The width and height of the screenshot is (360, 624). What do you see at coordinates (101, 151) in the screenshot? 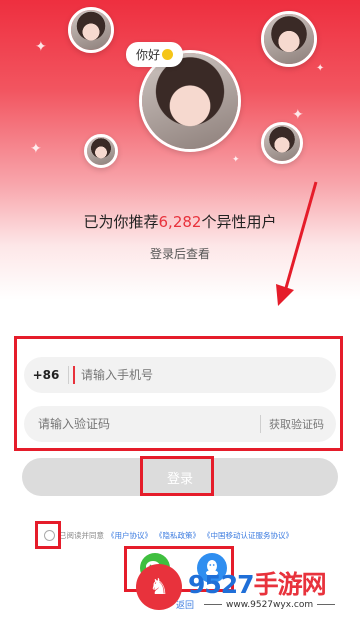
I see `avatar-mid-left` at bounding box center [101, 151].